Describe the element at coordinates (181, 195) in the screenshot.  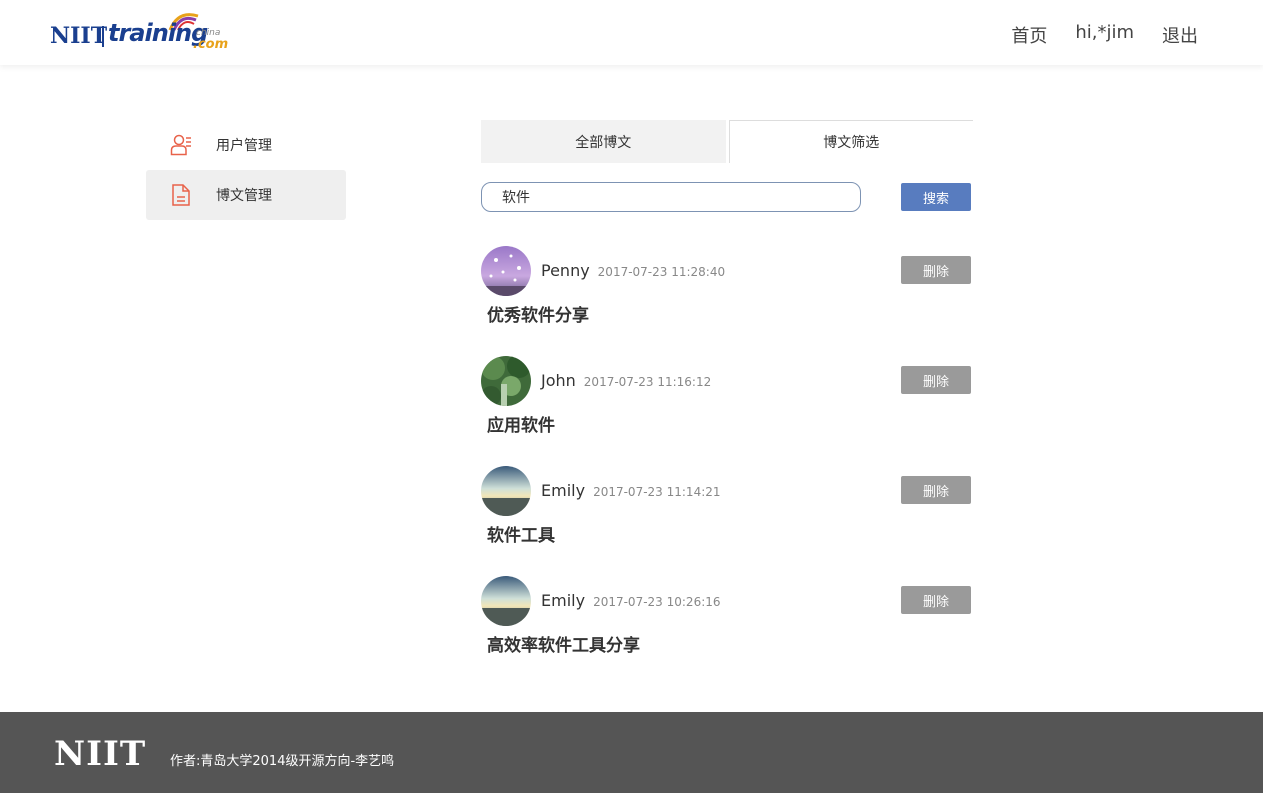
I see `document-icon` at that location.